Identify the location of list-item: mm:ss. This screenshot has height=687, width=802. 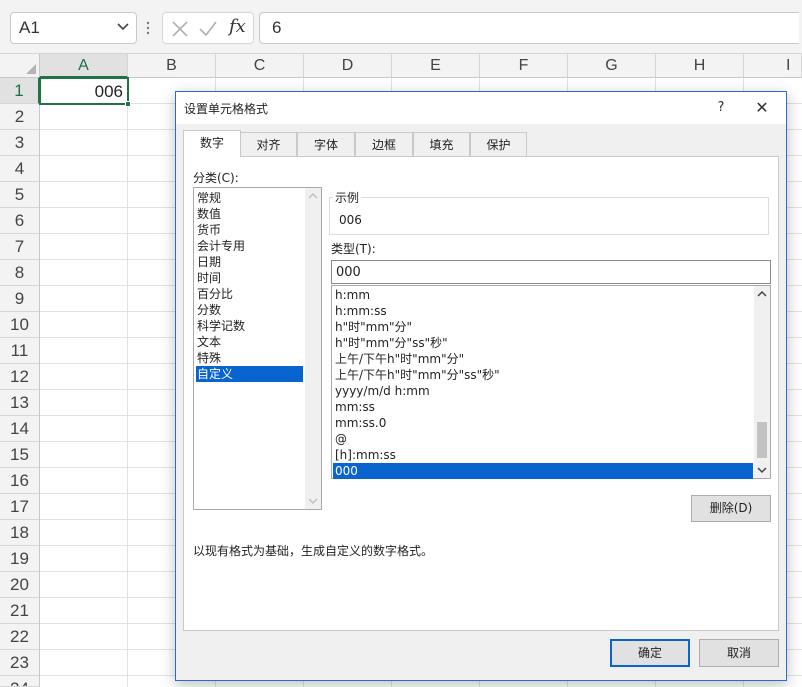
(543, 407).